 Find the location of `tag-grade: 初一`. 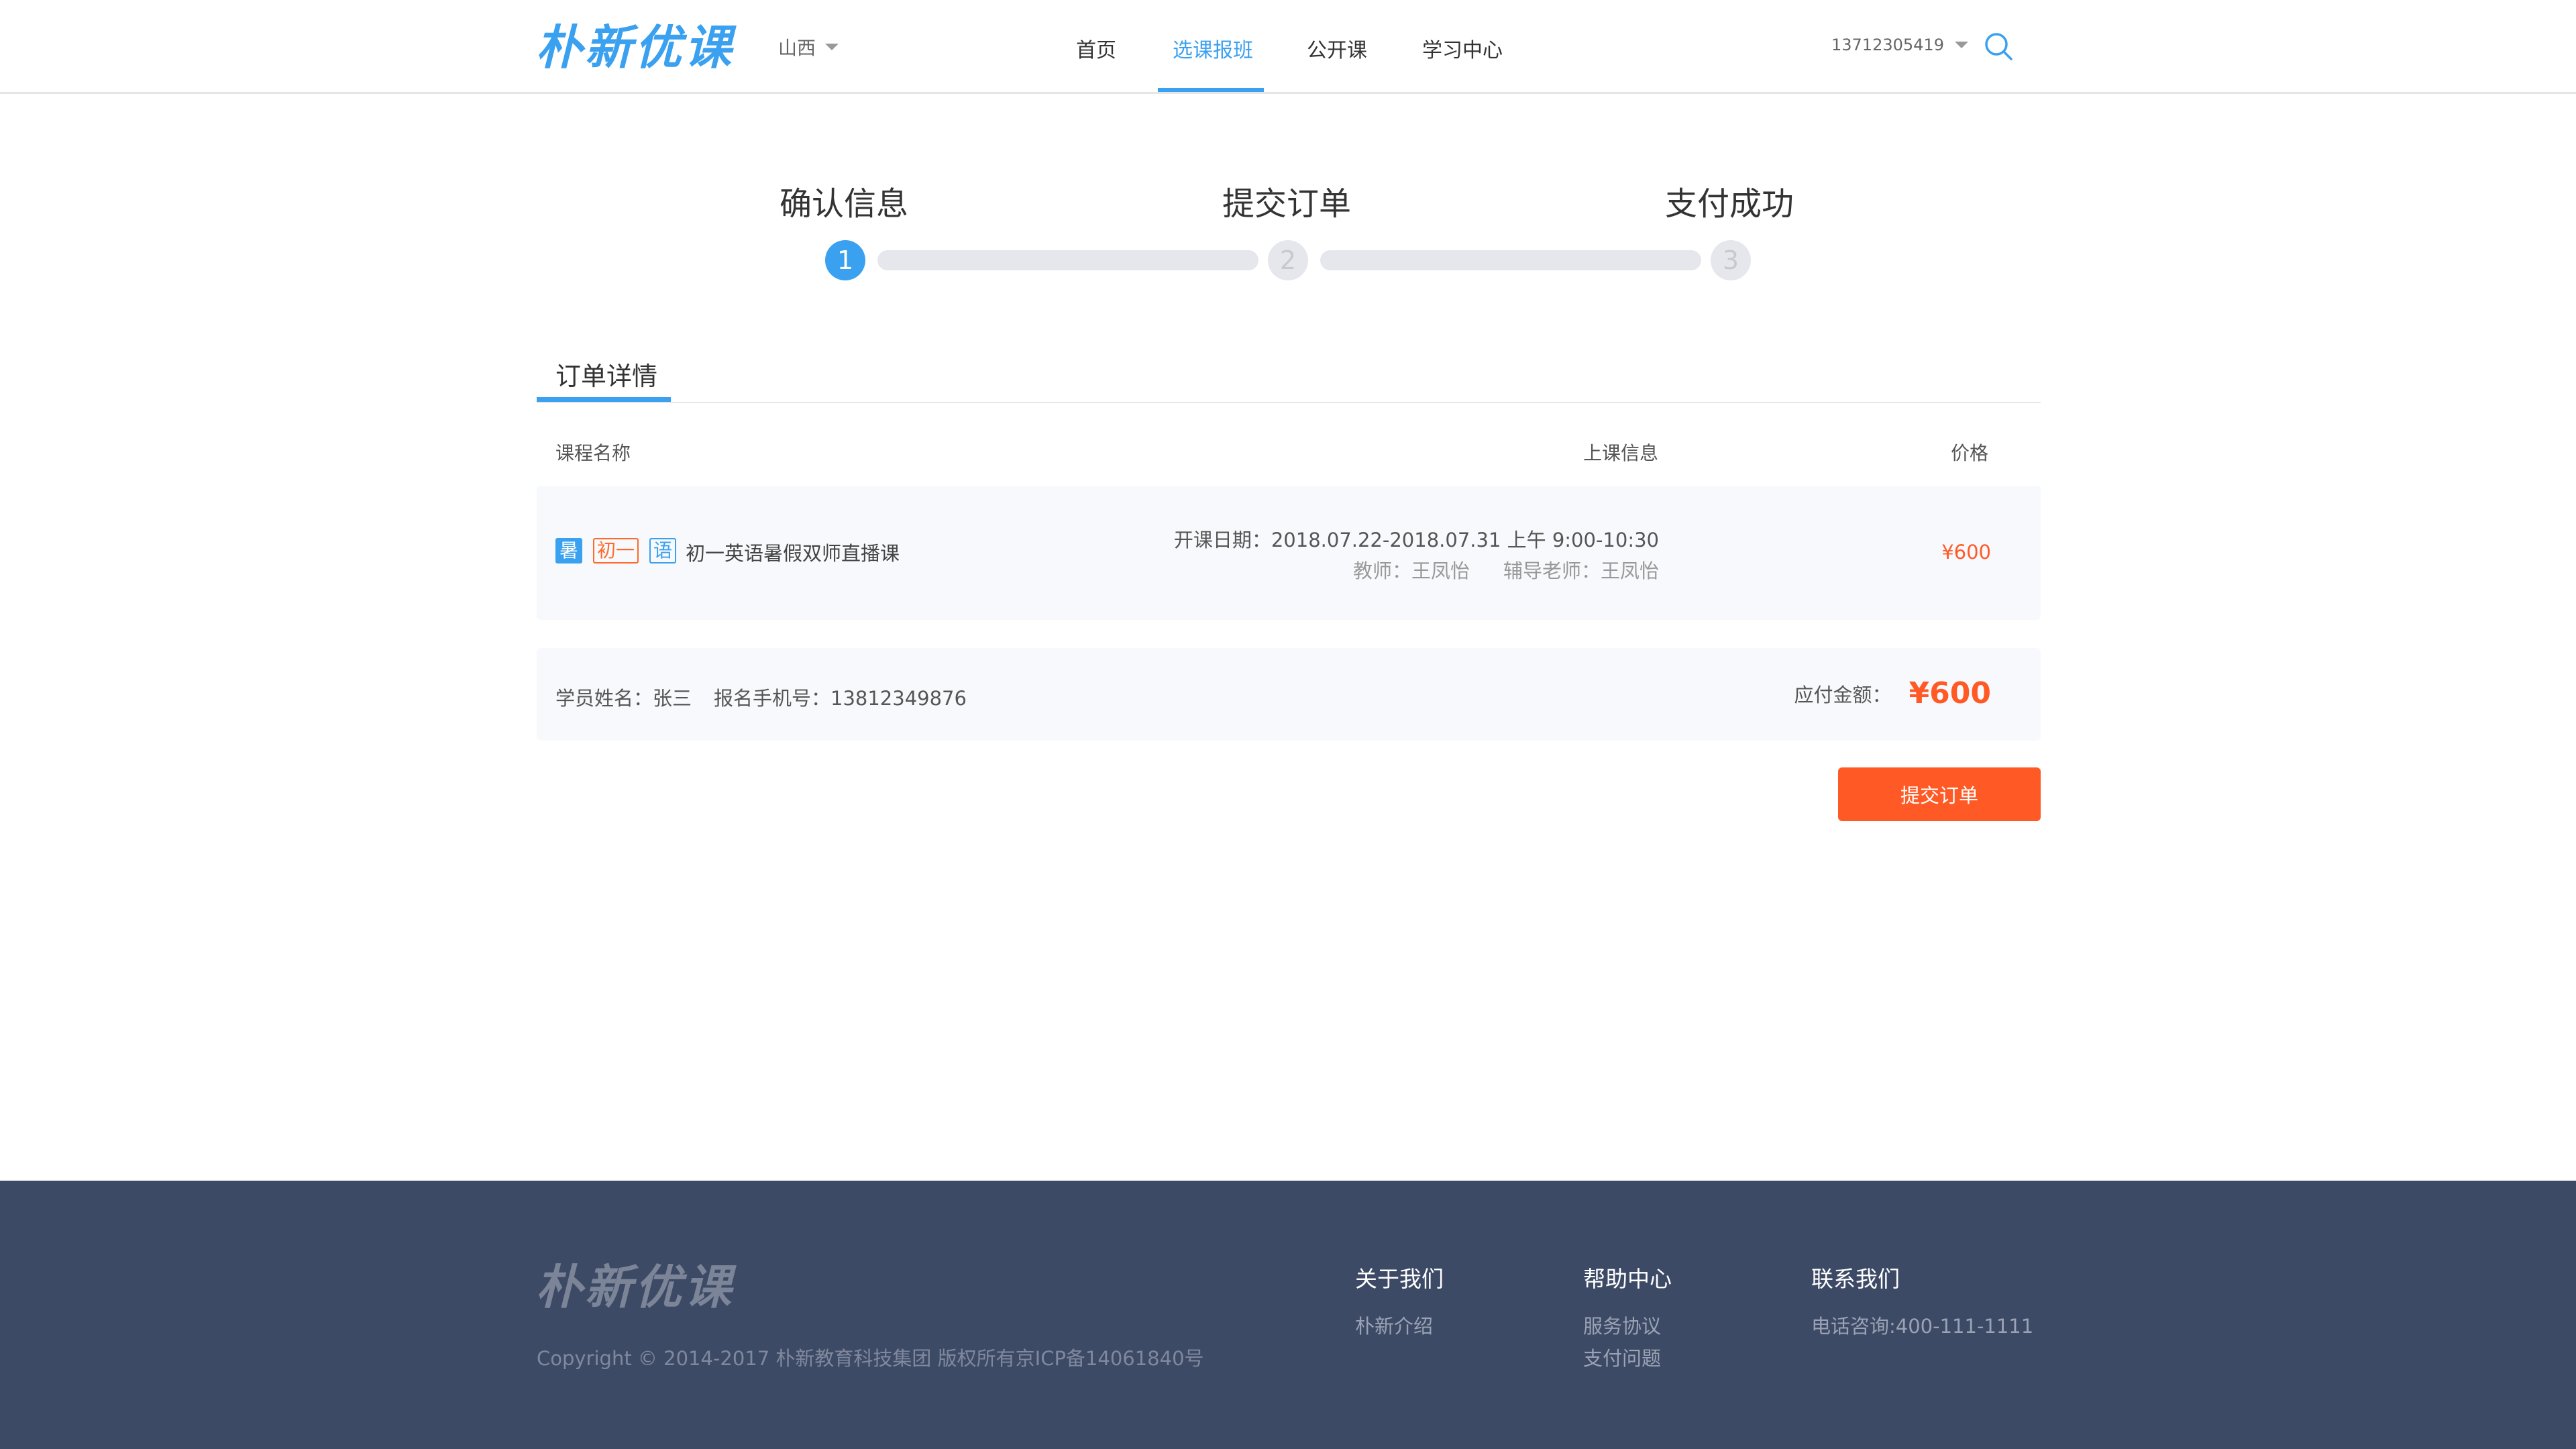

tag-grade: 初一 is located at coordinates (616, 551).